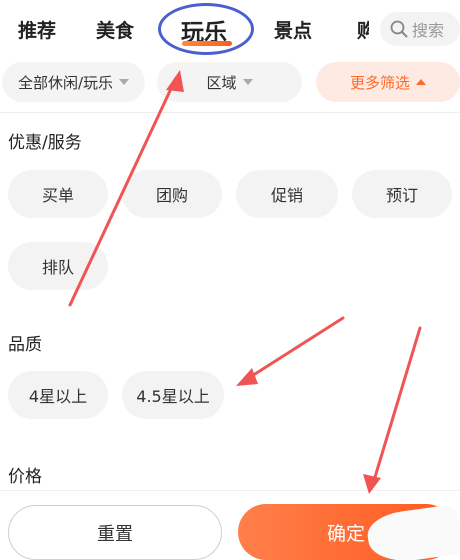 This screenshot has width=460, height=560. What do you see at coordinates (402, 194) in the screenshot?
I see `offer-chip-booking: 预订` at bounding box center [402, 194].